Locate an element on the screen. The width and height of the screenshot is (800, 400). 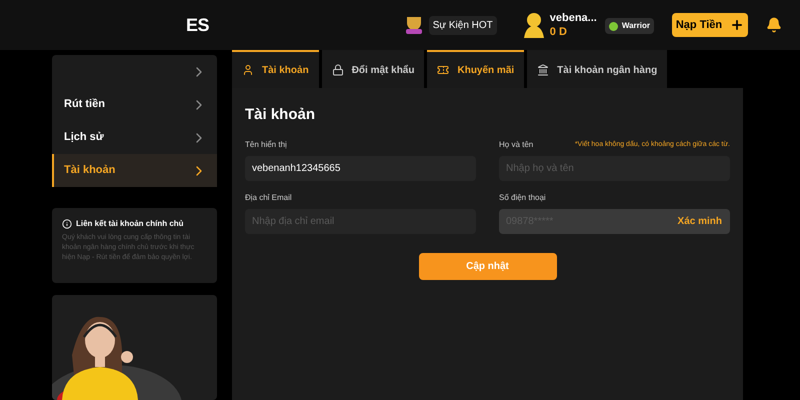
menu-item: Lịch sử is located at coordinates (134, 137).